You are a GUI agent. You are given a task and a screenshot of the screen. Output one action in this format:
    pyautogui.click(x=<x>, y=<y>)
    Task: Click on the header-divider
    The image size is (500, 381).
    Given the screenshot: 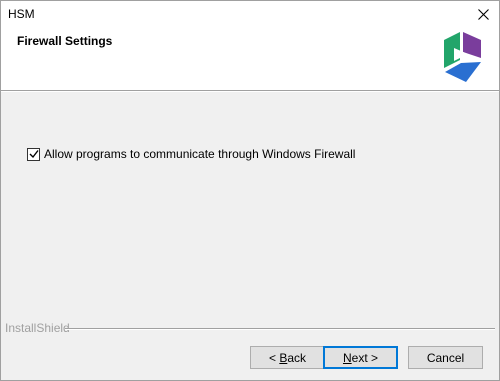 What is the action you would take?
    pyautogui.click(x=250, y=91)
    